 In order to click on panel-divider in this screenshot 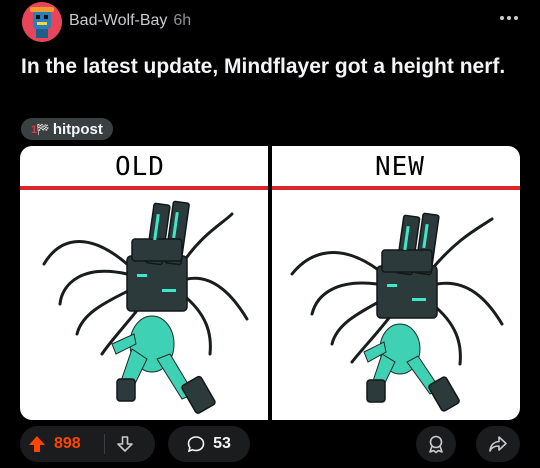, I will do `click(270, 283)`.